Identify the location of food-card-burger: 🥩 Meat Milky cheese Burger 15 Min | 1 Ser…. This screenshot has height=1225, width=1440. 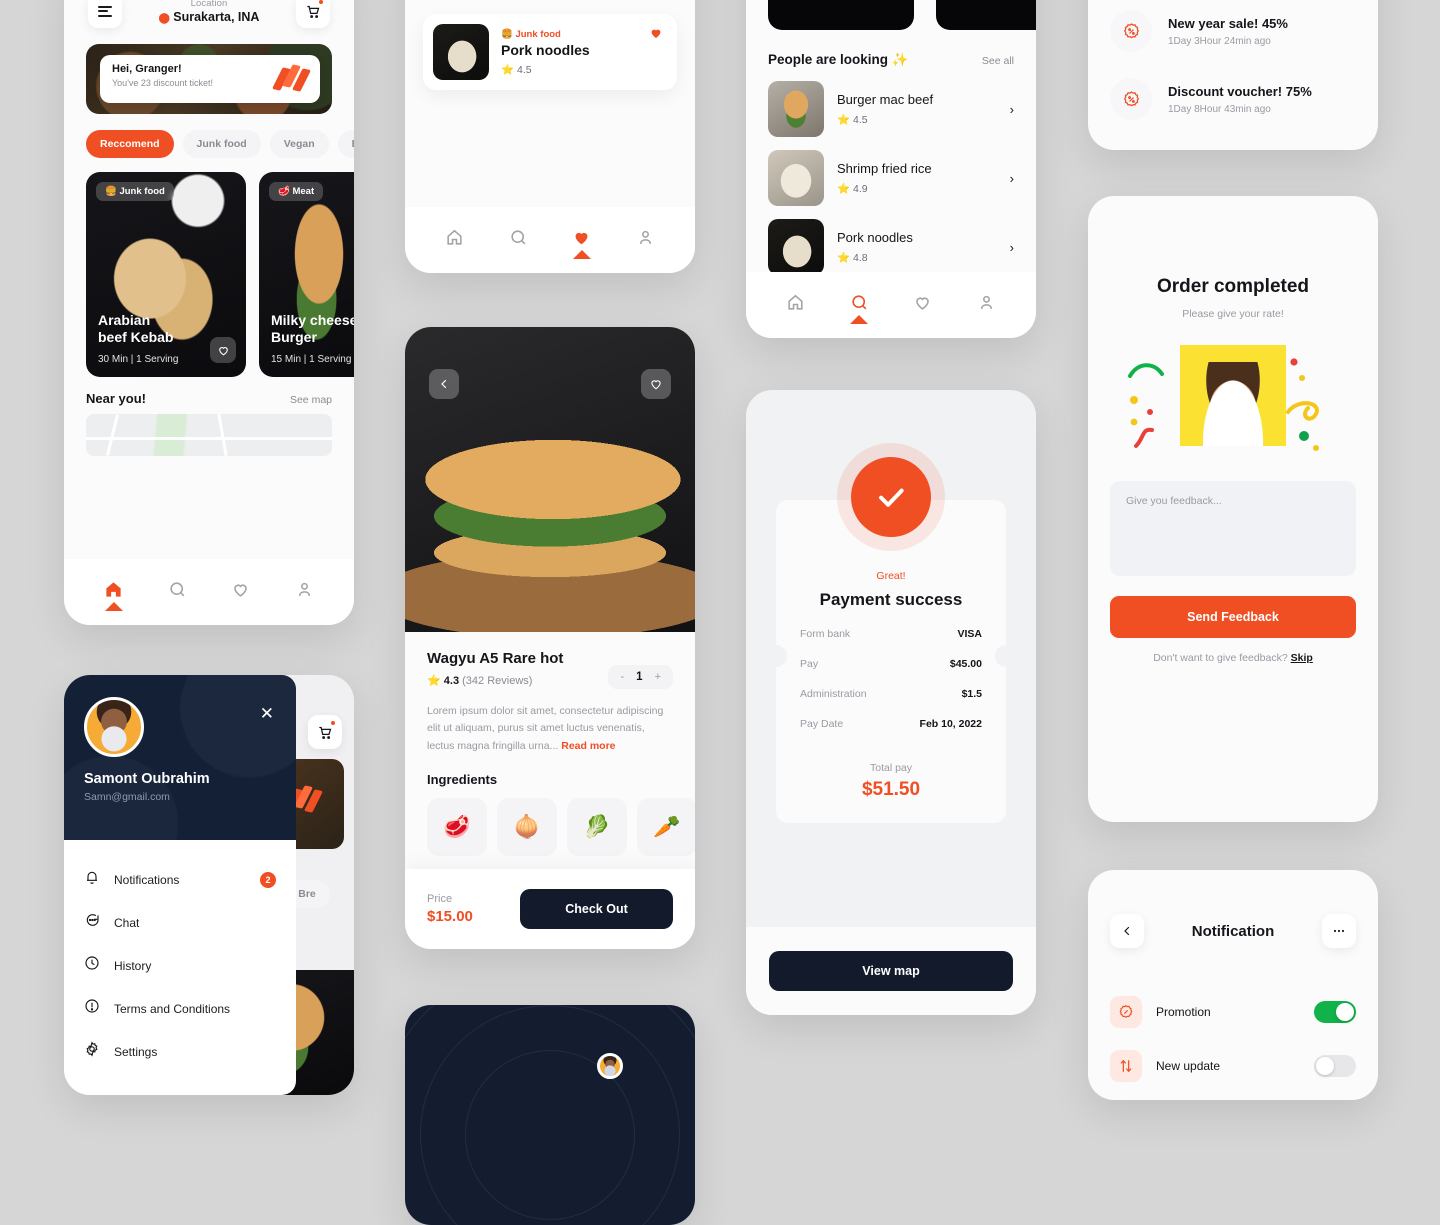
(306, 274).